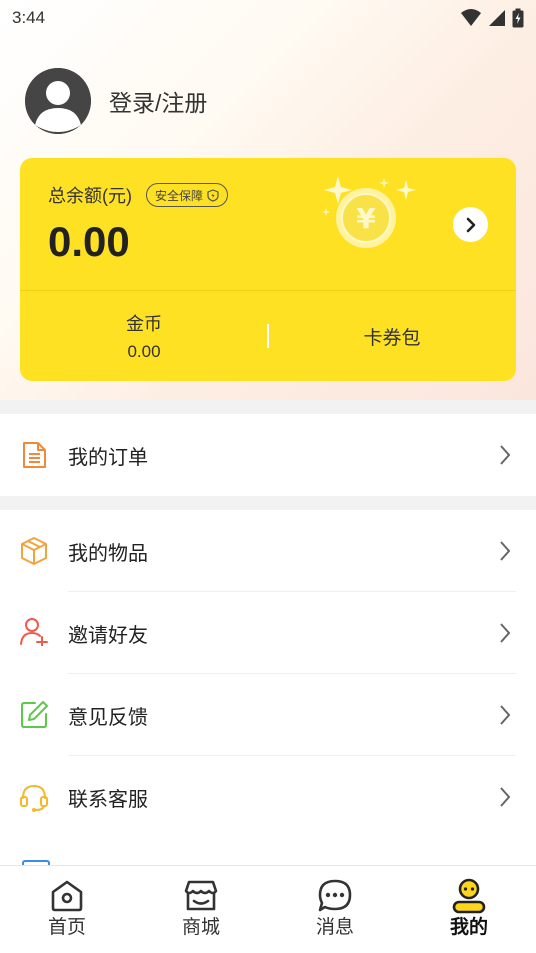 This screenshot has height=953, width=536. I want to click on menu-label-feedback: 意见反馈, so click(108, 717).